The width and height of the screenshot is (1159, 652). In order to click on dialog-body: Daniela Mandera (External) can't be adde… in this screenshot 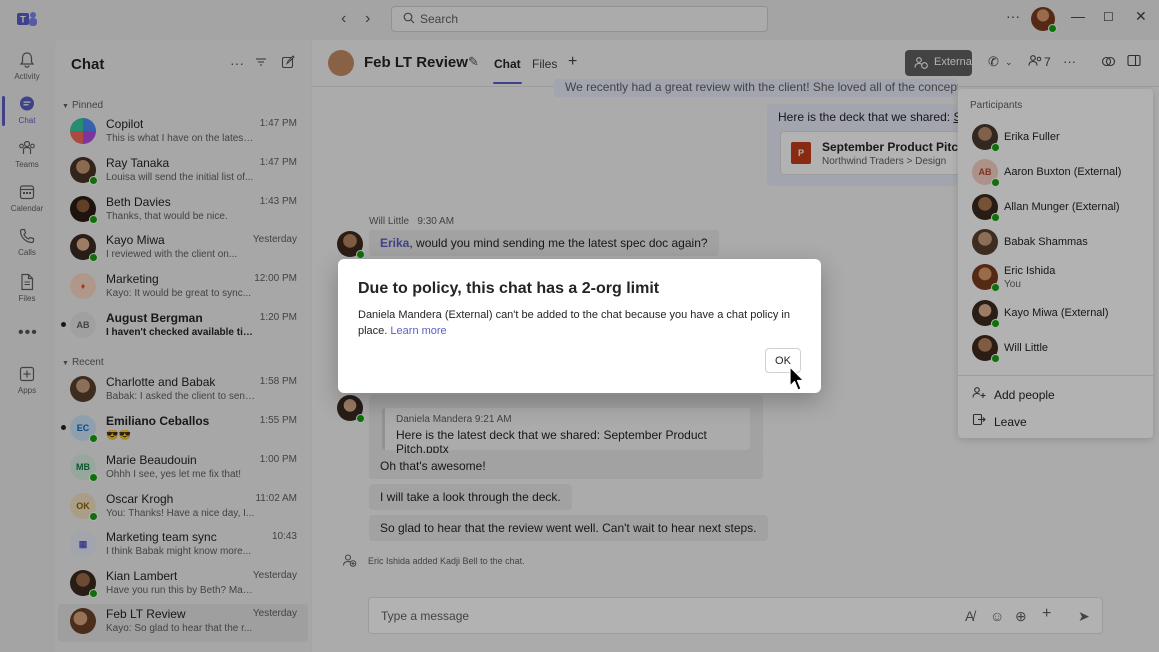, I will do `click(580, 323)`.